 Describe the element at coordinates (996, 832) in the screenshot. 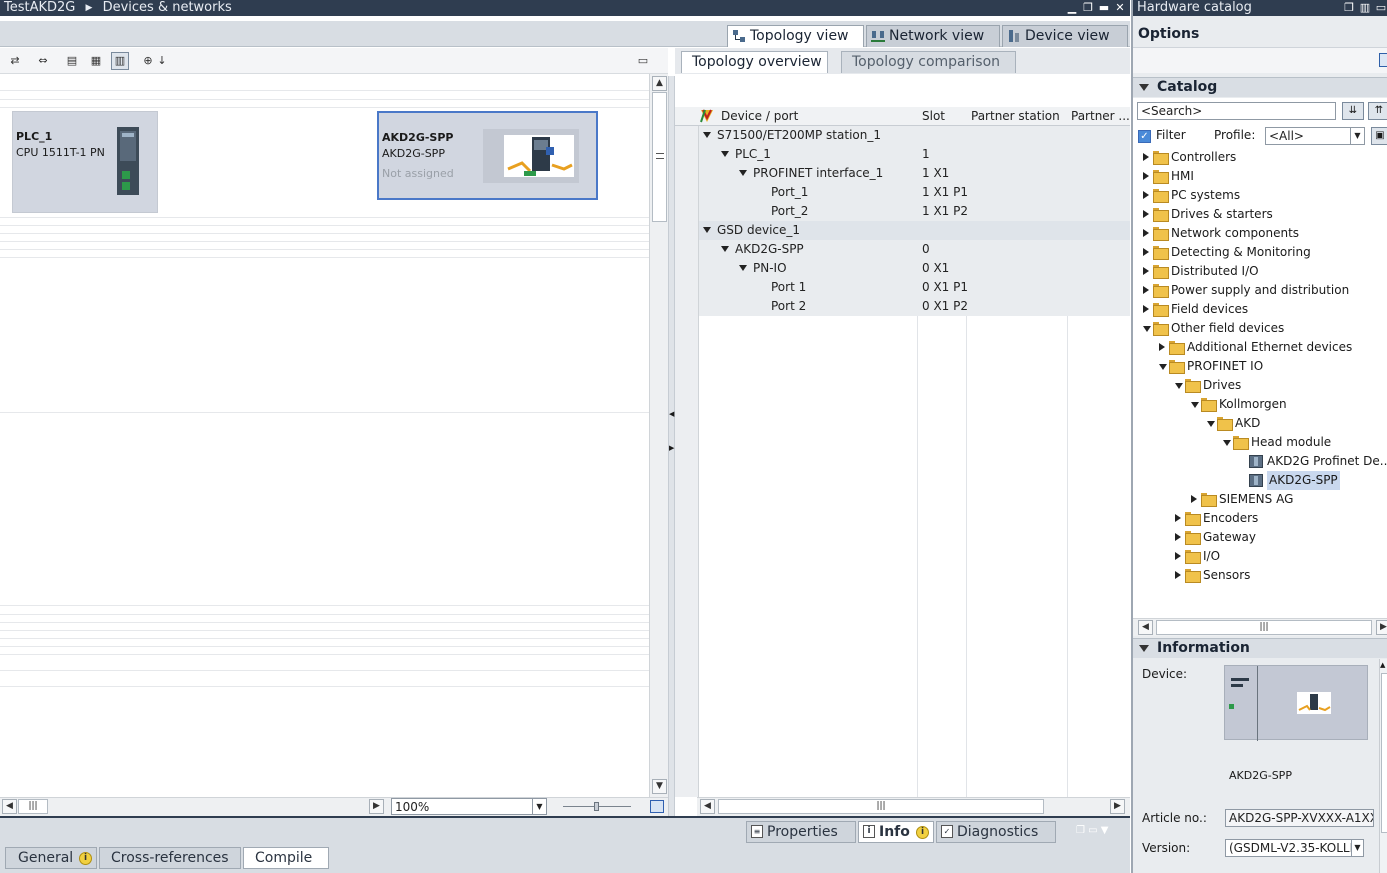

I see `tab-diagnostics: ✓ Diagnostics` at that location.